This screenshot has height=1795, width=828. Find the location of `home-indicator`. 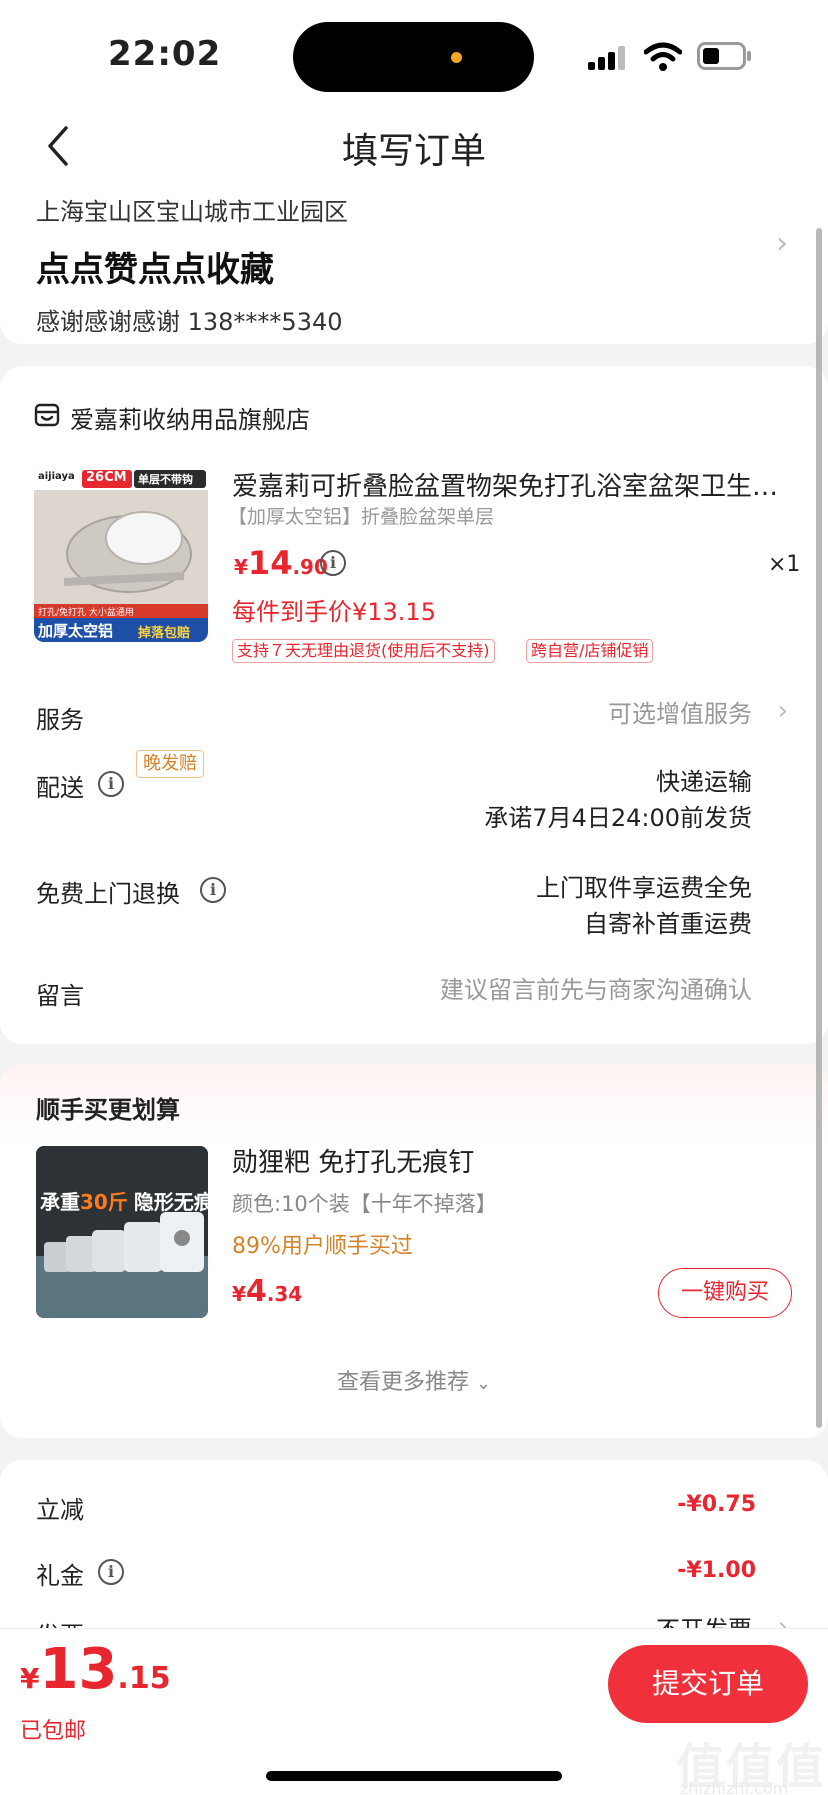

home-indicator is located at coordinates (414, 1776).